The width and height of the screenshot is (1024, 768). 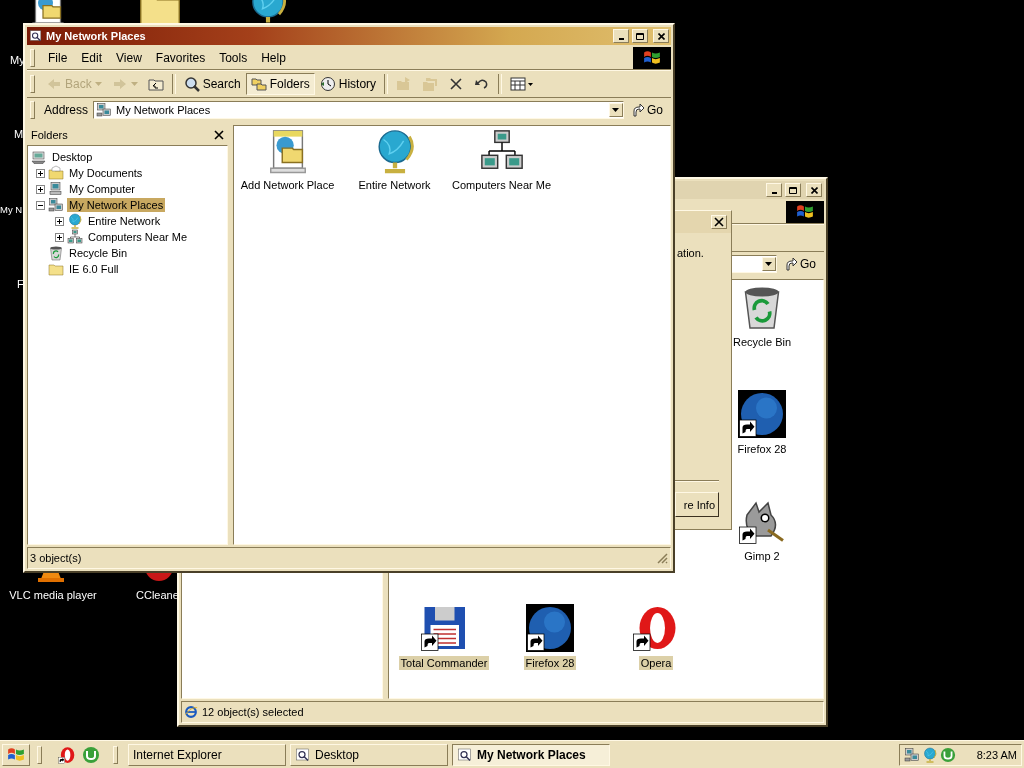 I want to click on status-text: 12 object(s) selected, so click(x=253, y=712).